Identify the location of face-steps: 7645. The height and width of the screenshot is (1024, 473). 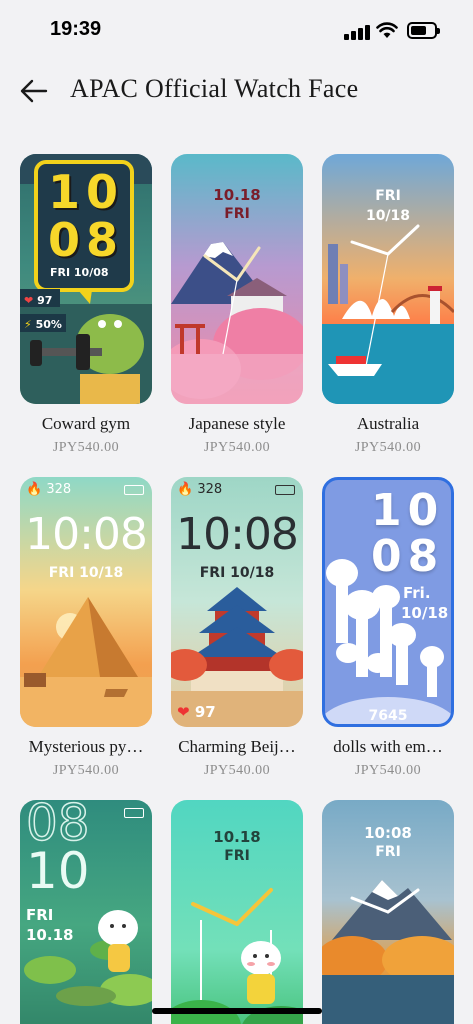
(388, 716).